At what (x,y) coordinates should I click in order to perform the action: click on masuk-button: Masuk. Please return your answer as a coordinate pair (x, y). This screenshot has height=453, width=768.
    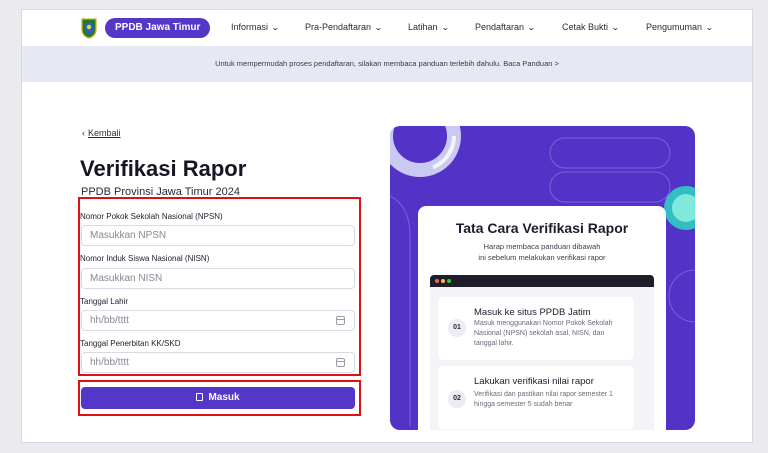
    Looking at the image, I should click on (218, 398).